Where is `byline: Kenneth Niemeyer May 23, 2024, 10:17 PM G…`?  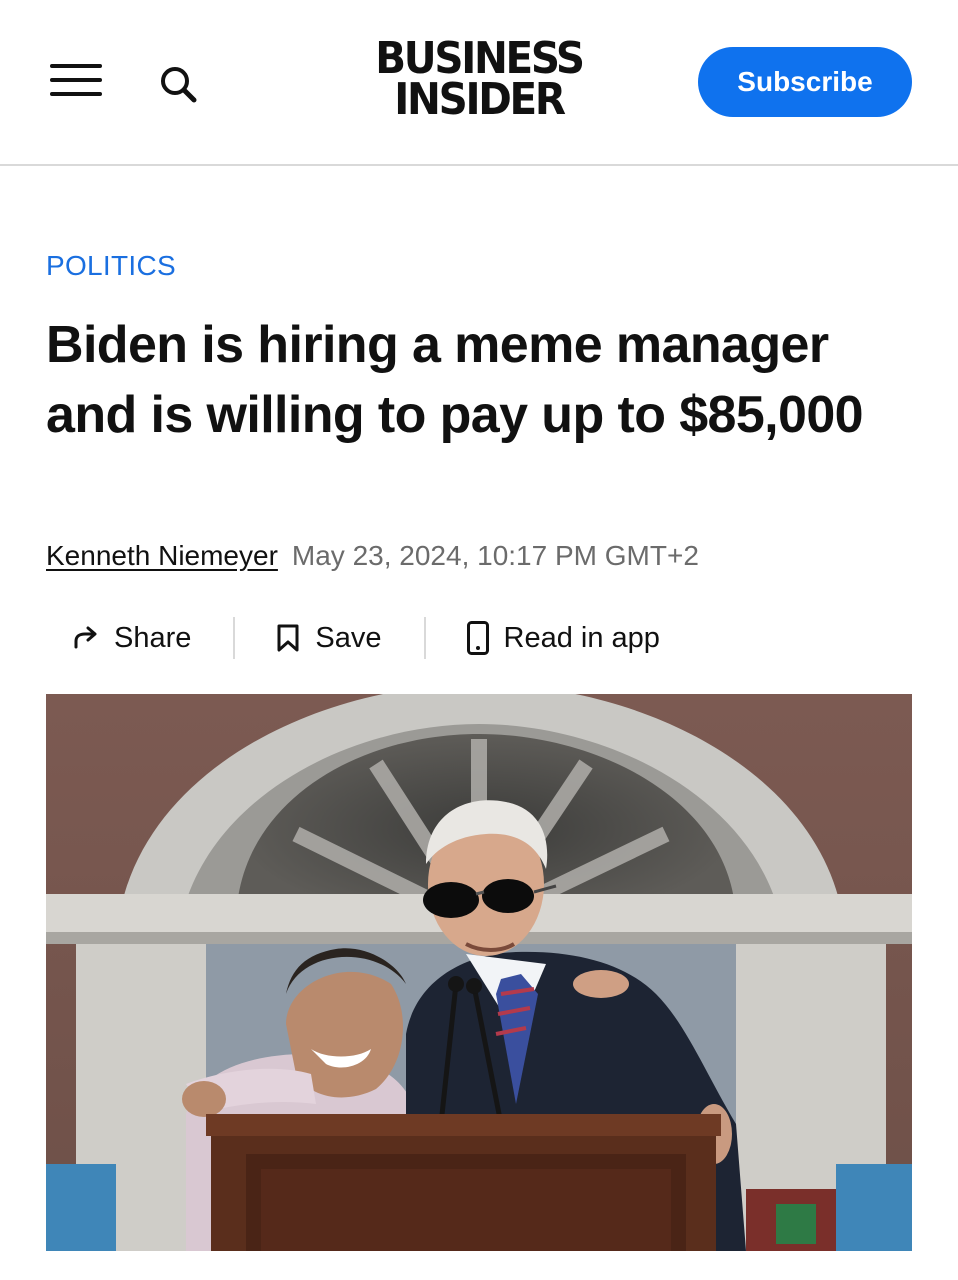
byline: Kenneth Niemeyer May 23, 2024, 10:17 PM G… is located at coordinates (372, 556).